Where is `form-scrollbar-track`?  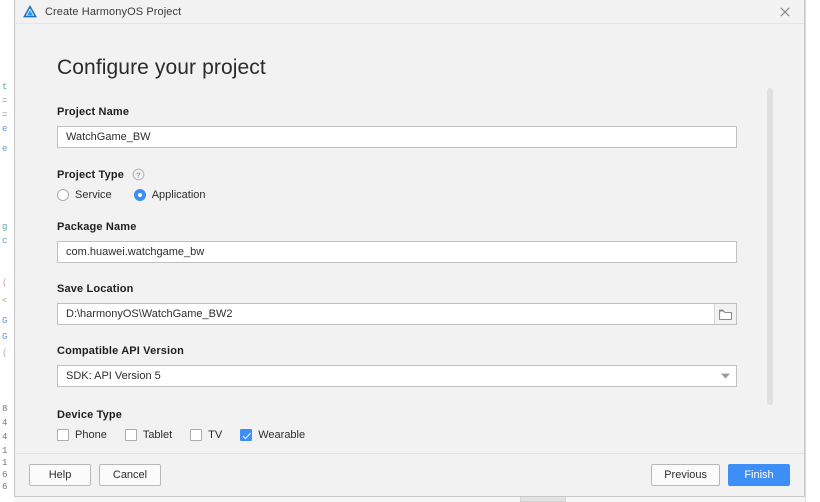
form-scrollbar-track is located at coordinates (770, 238).